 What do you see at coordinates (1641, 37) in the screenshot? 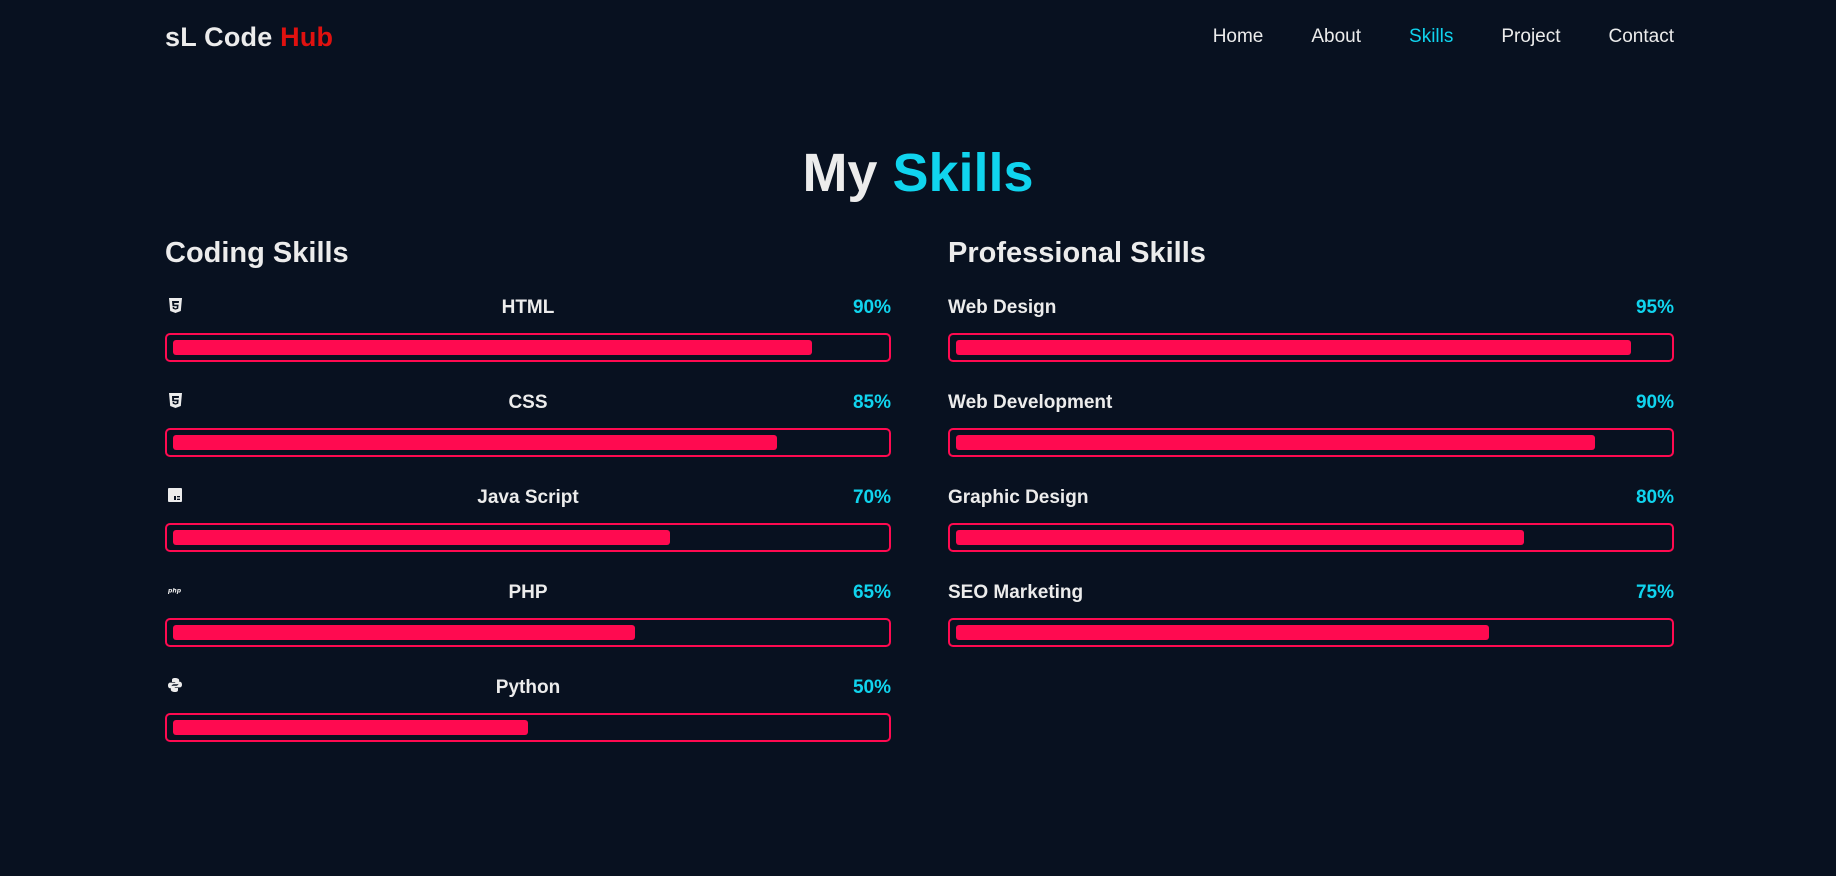
I see `nav-contact: Contact` at bounding box center [1641, 37].